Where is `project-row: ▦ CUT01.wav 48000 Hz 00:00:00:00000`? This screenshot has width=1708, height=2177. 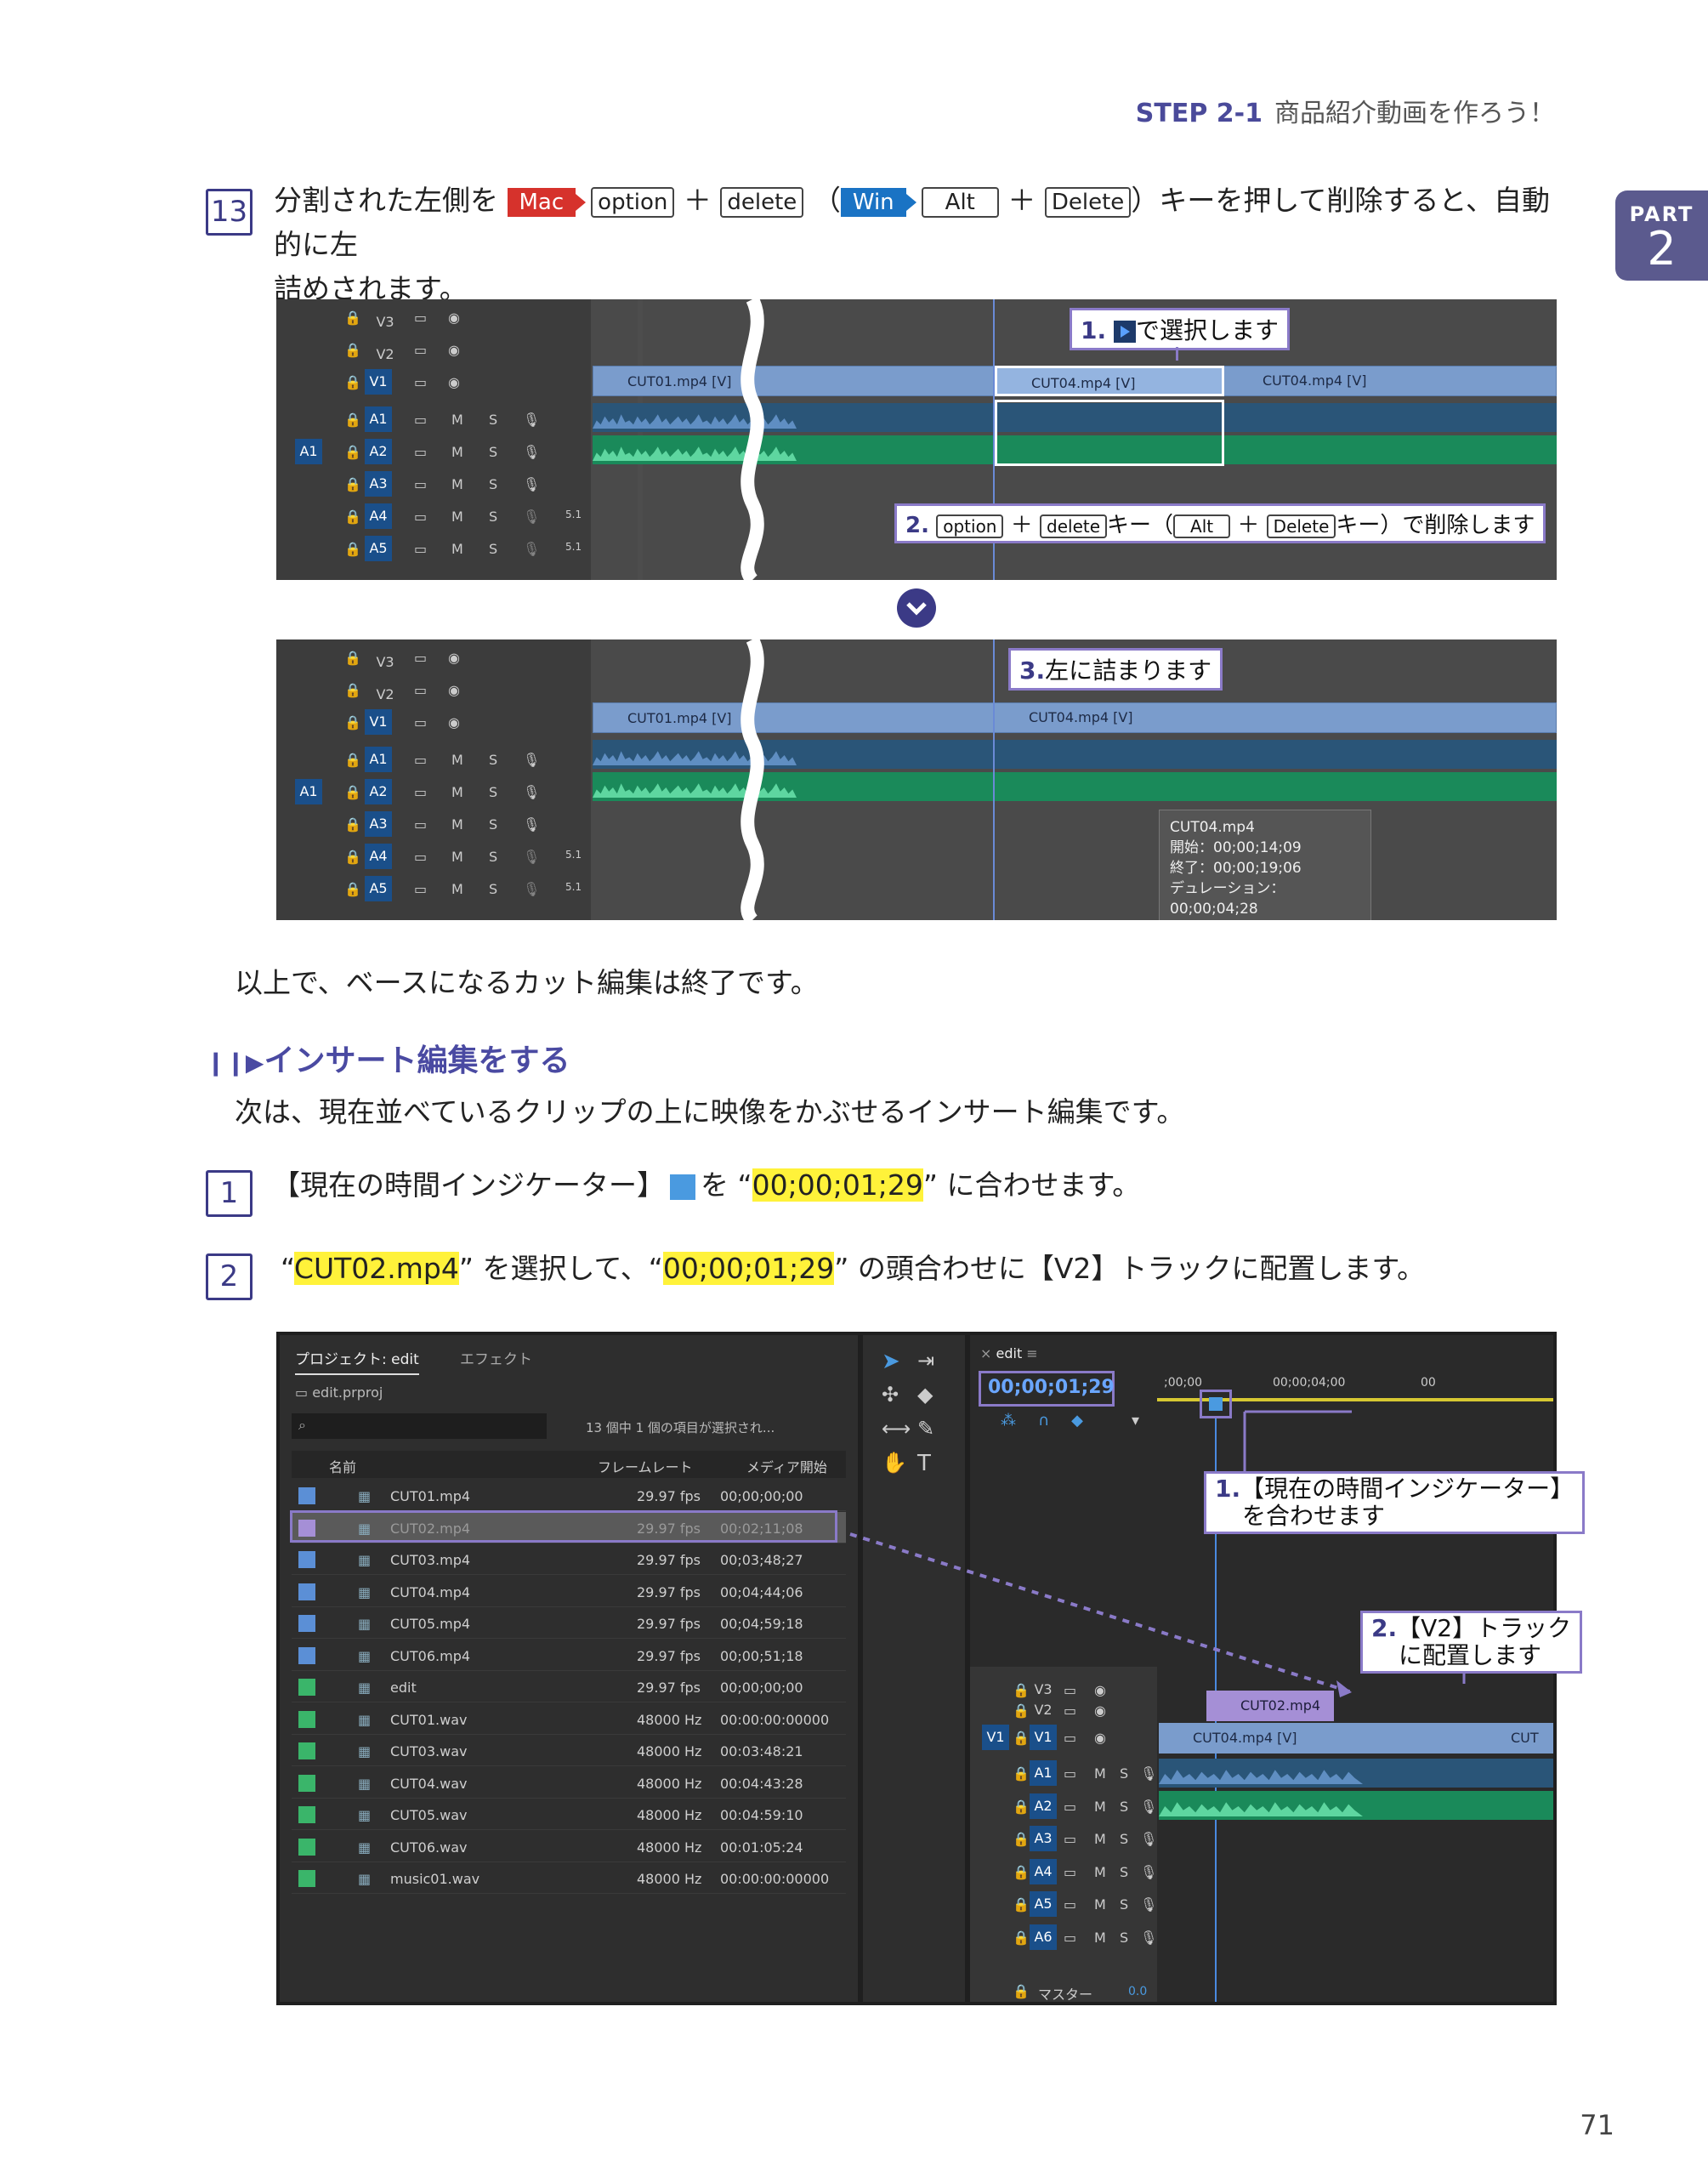
project-row: ▦ CUT01.wav 48000 Hz 00:00:00:00000 is located at coordinates (569, 1719).